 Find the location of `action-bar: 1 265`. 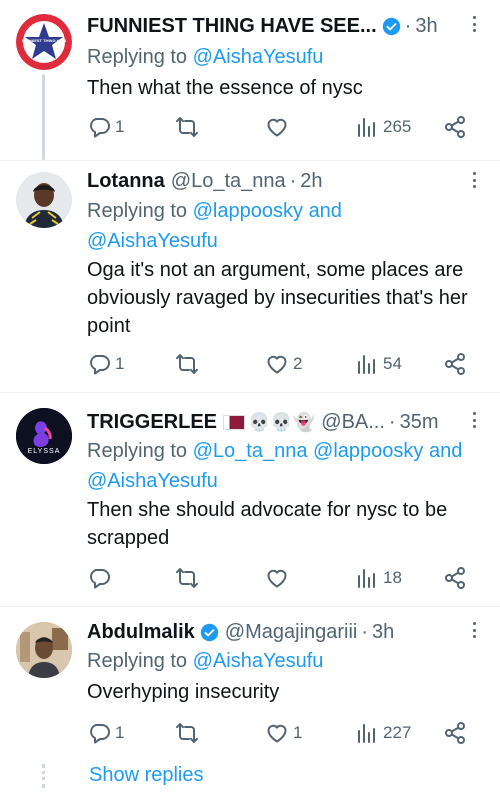

action-bar: 1 265 is located at coordinates (281, 127).